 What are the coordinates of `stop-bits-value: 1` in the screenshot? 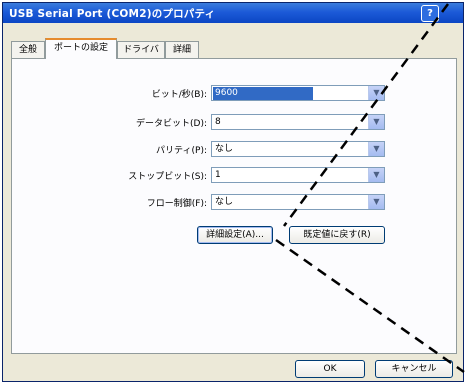 It's located at (218, 175).